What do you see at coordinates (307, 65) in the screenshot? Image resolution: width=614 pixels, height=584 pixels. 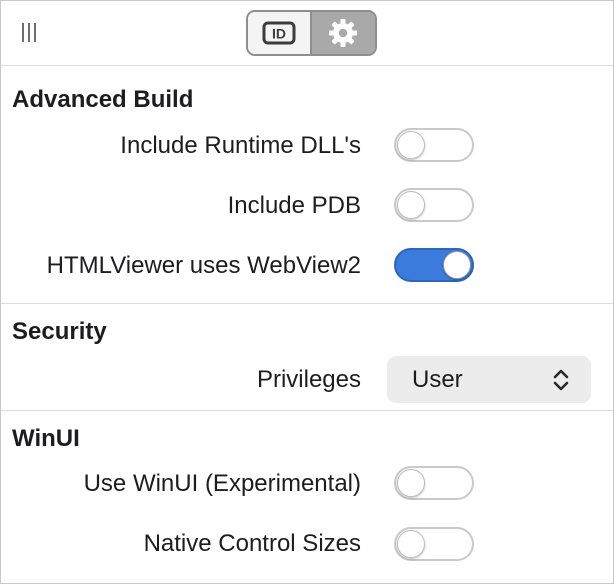 I see `toolbar-divider` at bounding box center [307, 65].